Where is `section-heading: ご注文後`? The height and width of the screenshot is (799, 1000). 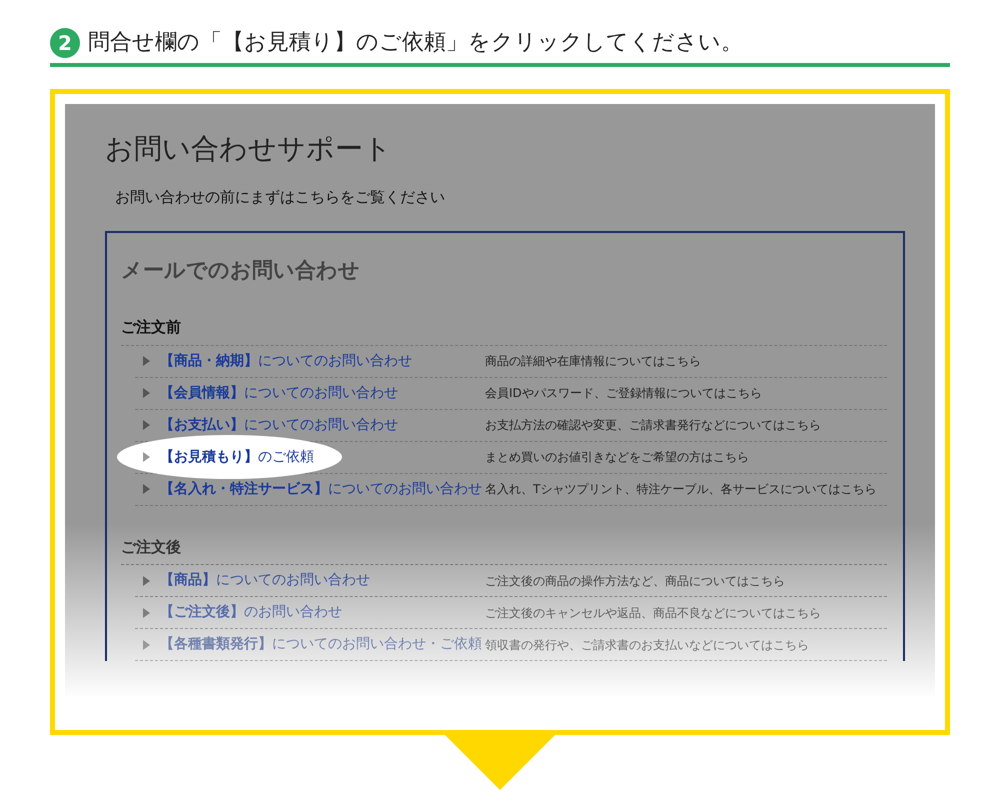 section-heading: ご注文後 is located at coordinates (504, 550).